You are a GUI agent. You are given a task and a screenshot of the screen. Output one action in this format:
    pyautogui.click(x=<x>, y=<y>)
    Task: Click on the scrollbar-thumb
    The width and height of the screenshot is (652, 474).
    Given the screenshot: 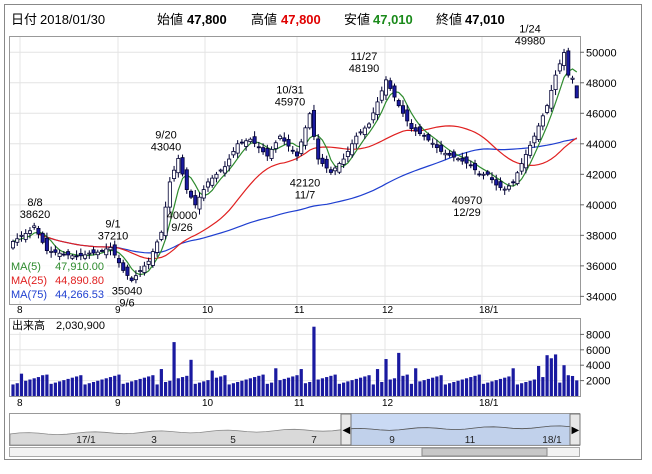 What is the action you would take?
    pyautogui.click(x=484, y=452)
    